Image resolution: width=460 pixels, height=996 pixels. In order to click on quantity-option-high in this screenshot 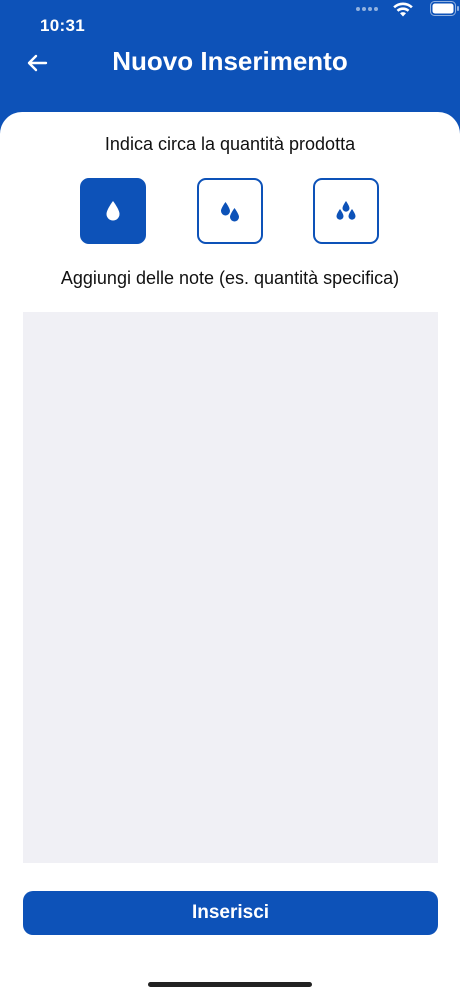, I will do `click(346, 211)`.